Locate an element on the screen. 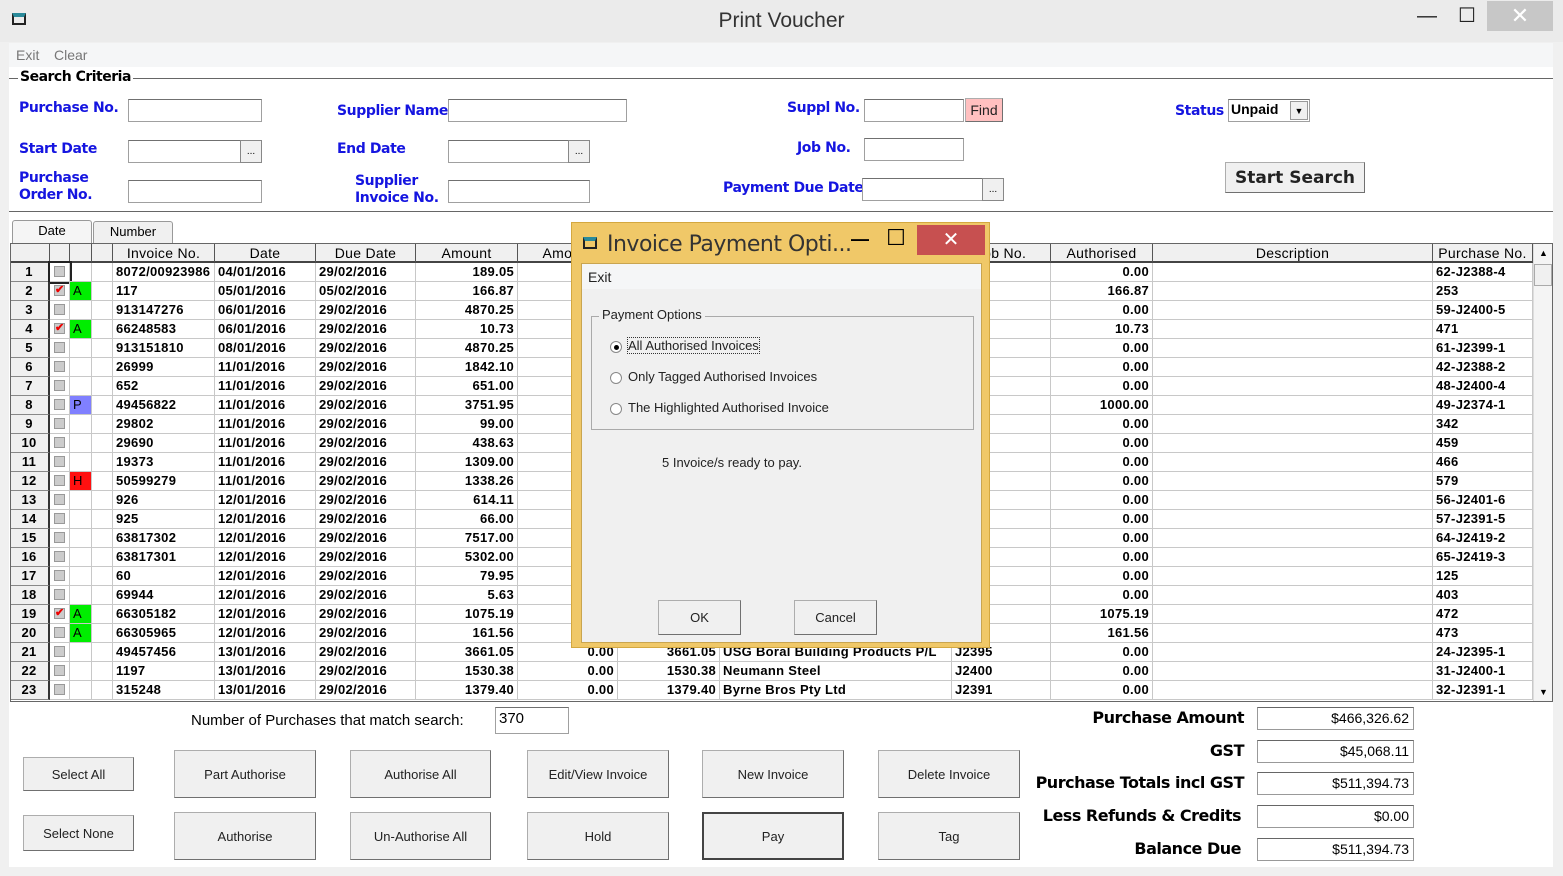 This screenshot has height=876, width=1563. ok-button: OK is located at coordinates (699, 617).